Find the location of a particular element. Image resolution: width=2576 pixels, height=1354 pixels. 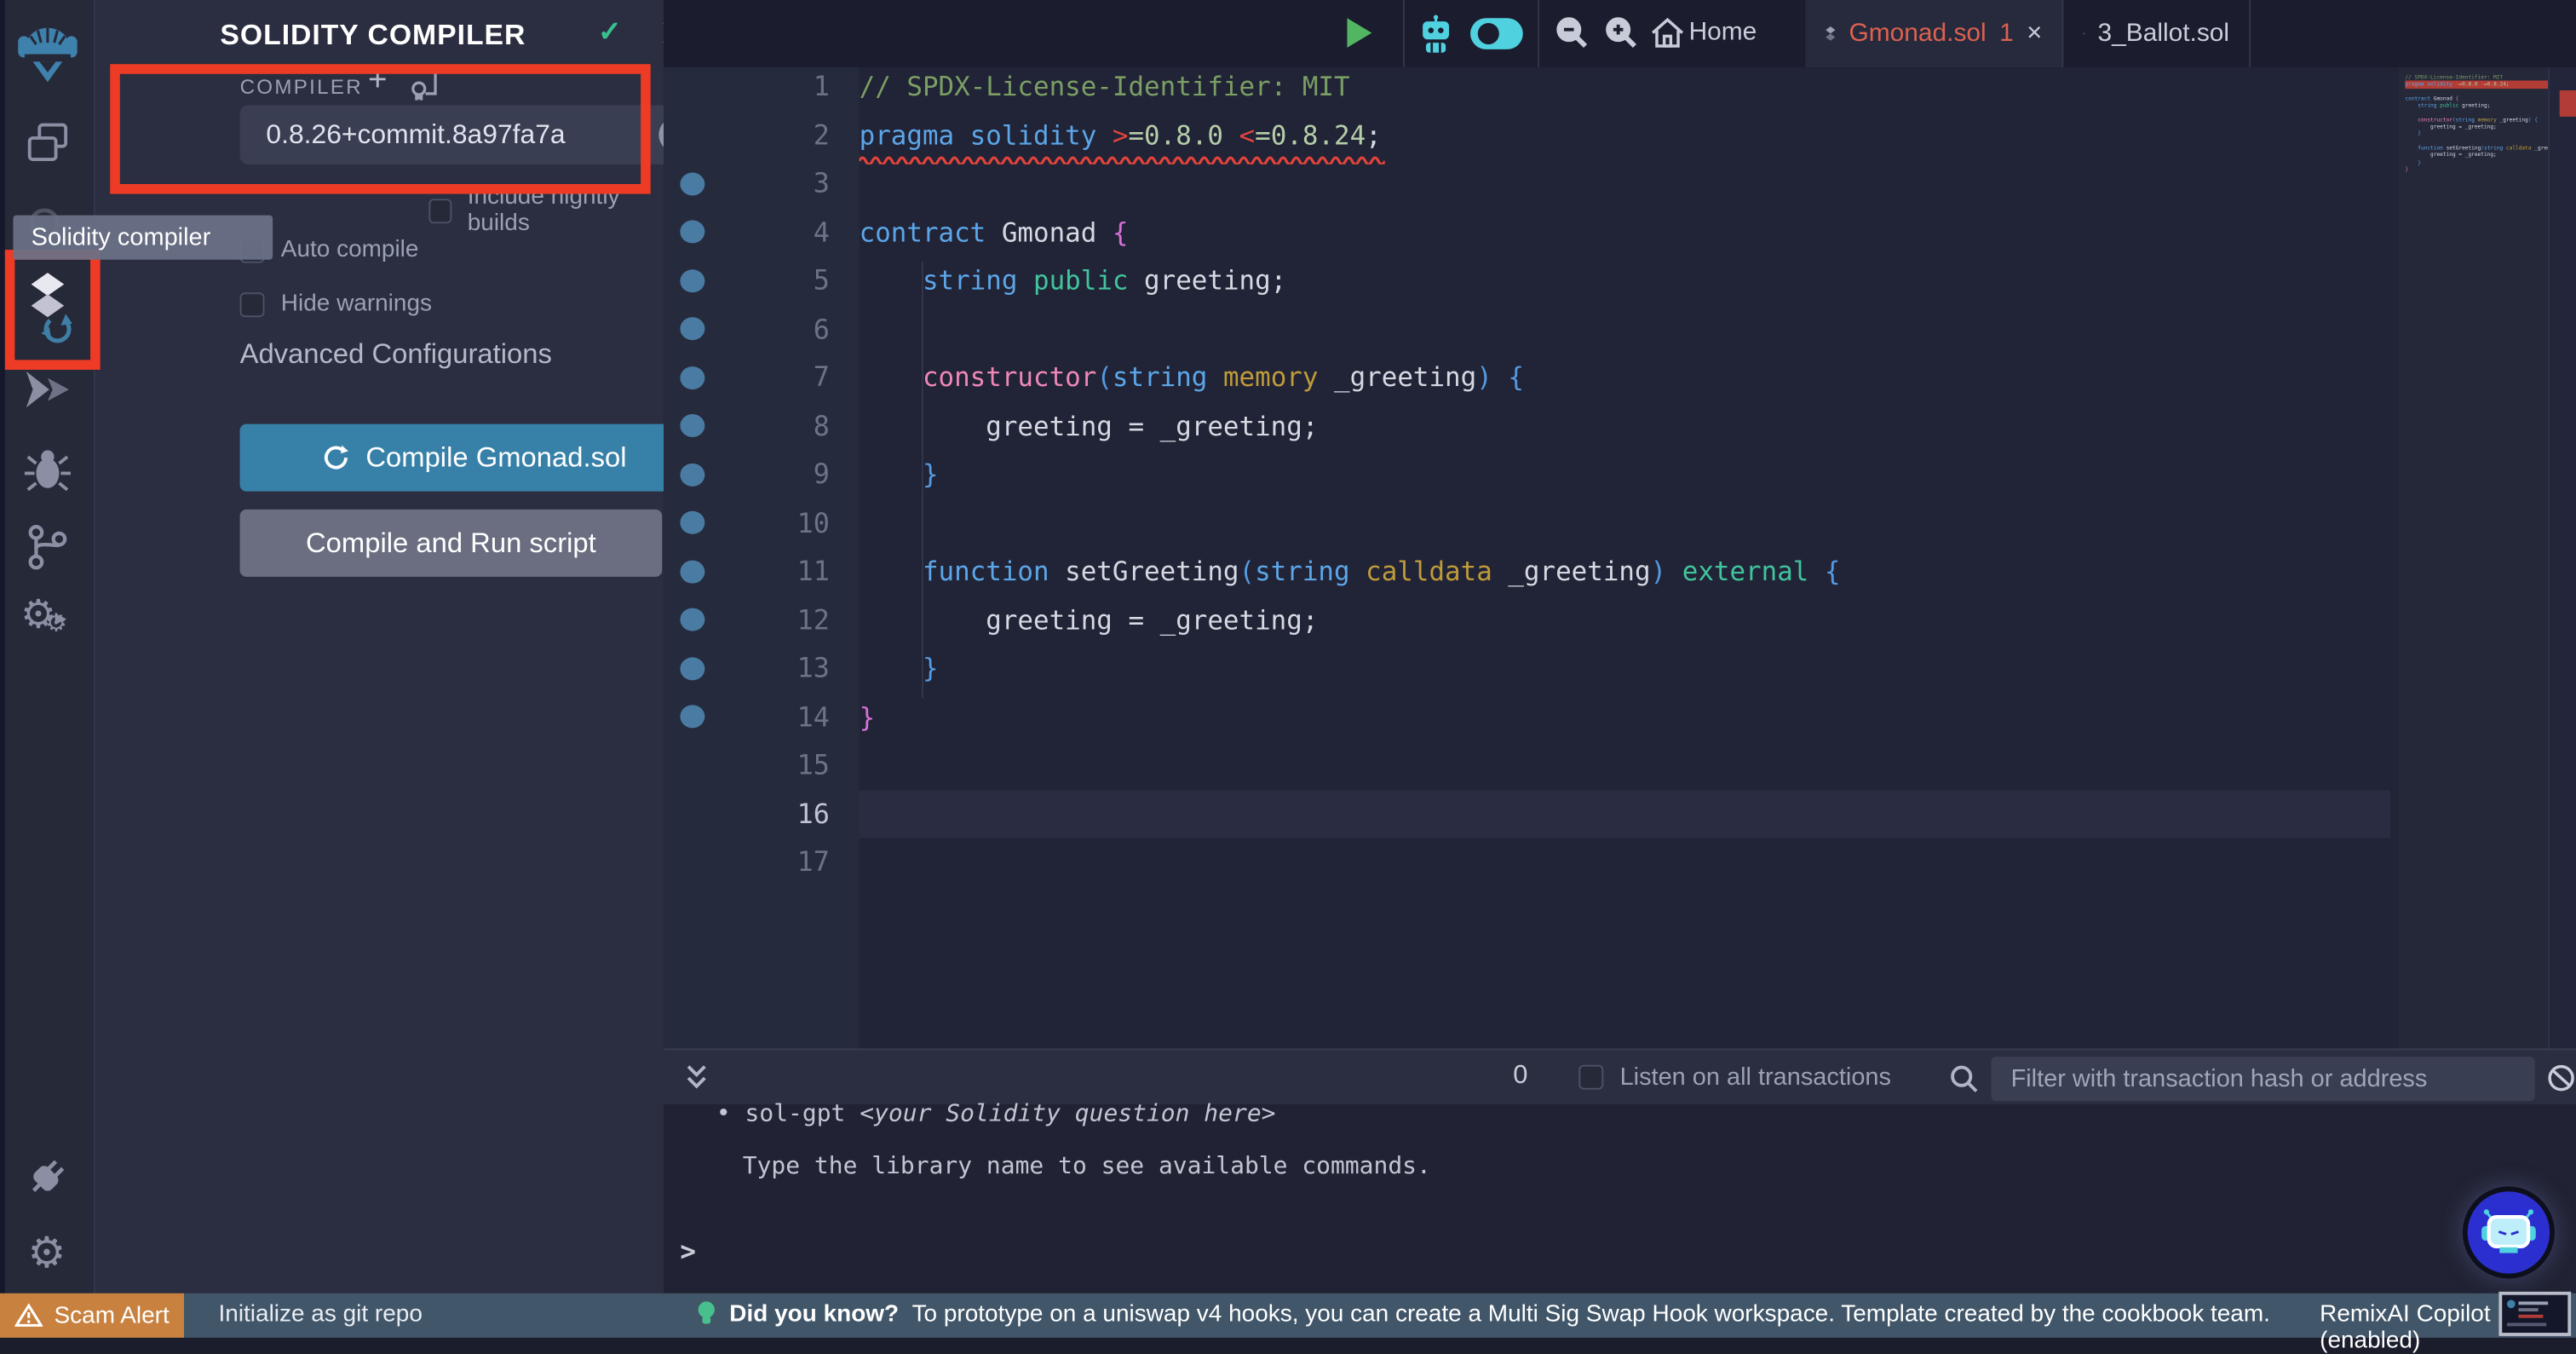

code-line: 14} is located at coordinates (1527, 717).